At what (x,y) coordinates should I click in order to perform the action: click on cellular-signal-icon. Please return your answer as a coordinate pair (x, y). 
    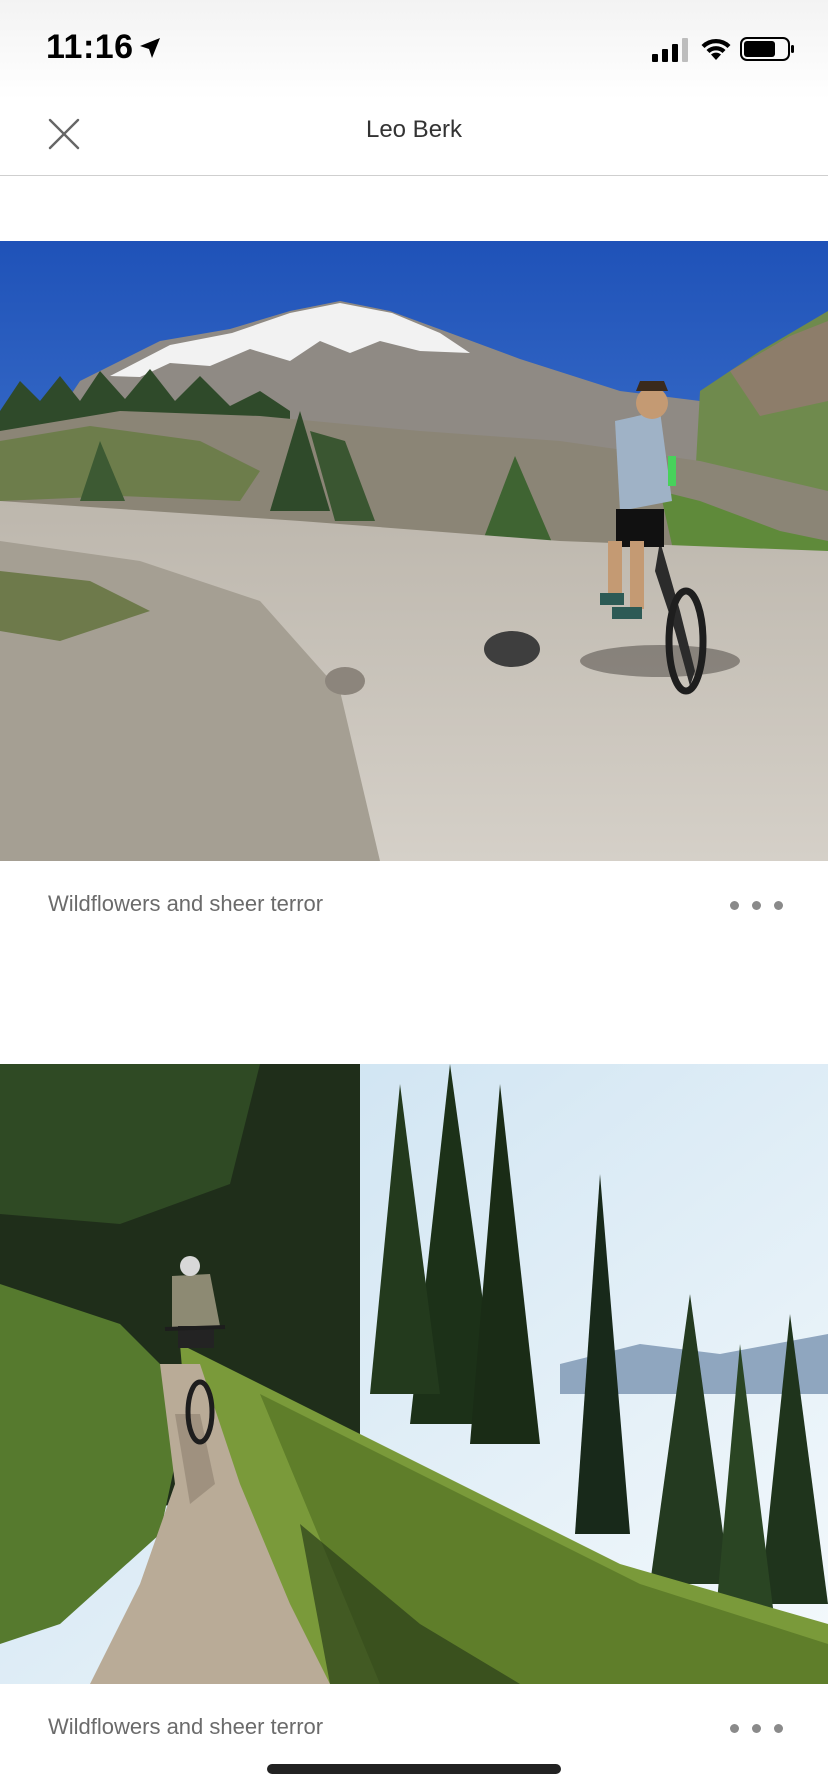
    Looking at the image, I should click on (670, 50).